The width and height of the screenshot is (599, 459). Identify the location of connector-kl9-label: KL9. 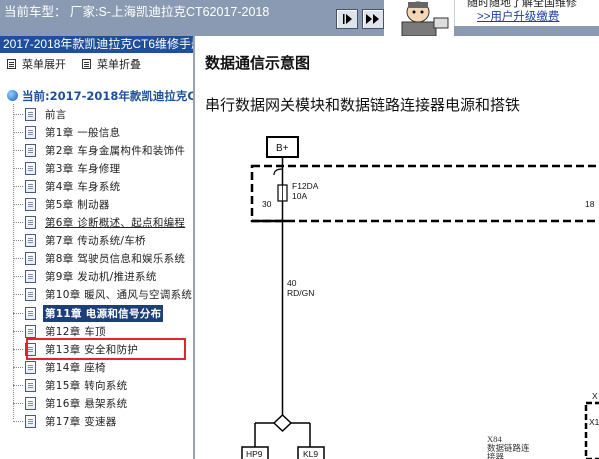
(310, 454).